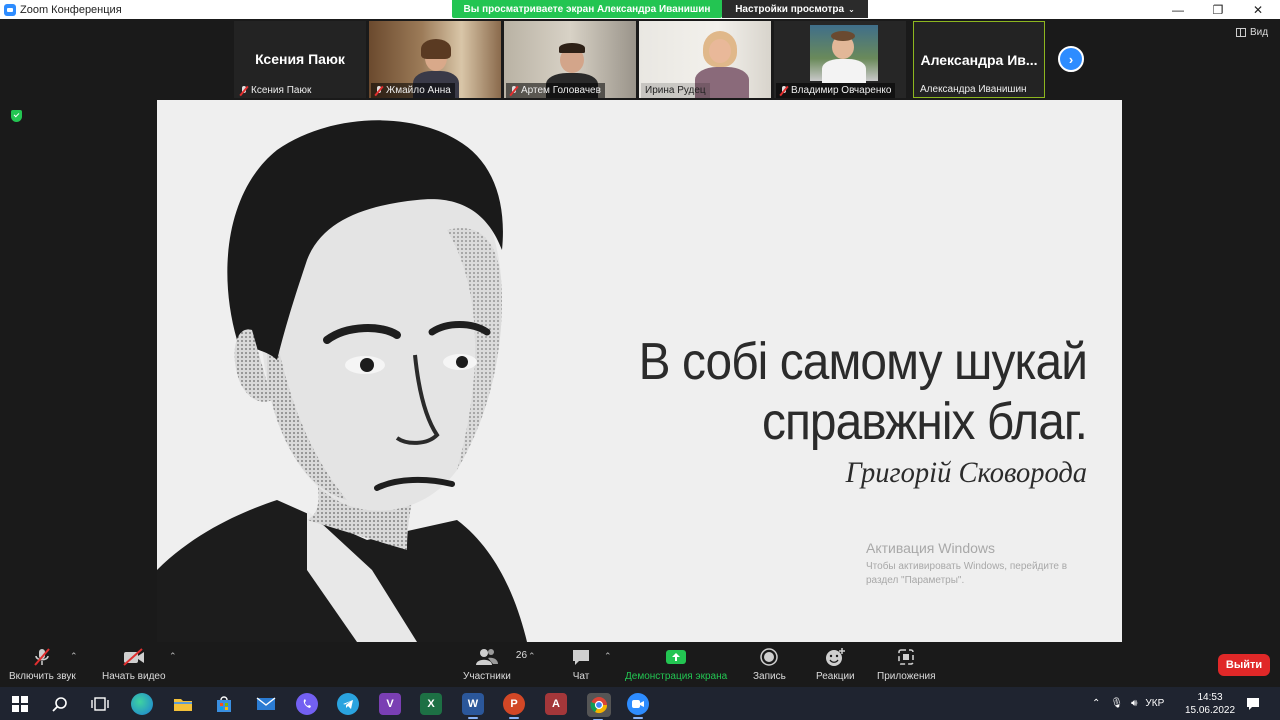 Image resolution: width=1280 pixels, height=720 pixels. I want to click on participant-label: Александра Иванишин, so click(973, 89).